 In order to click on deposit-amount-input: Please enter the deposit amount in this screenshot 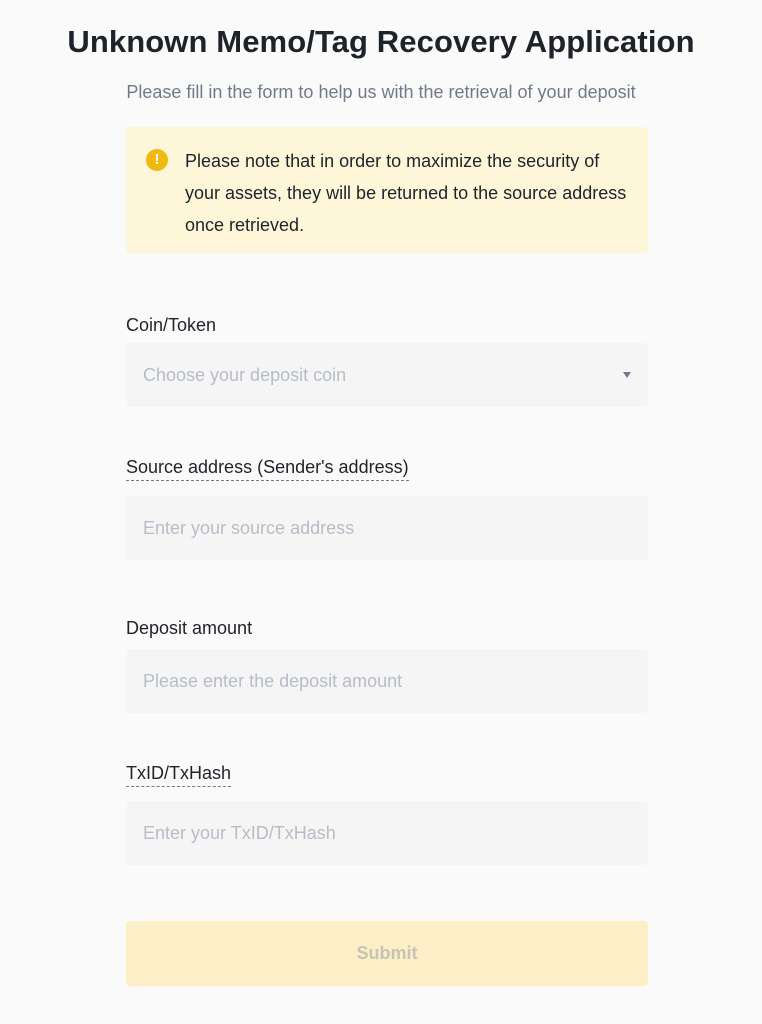, I will do `click(387, 681)`.